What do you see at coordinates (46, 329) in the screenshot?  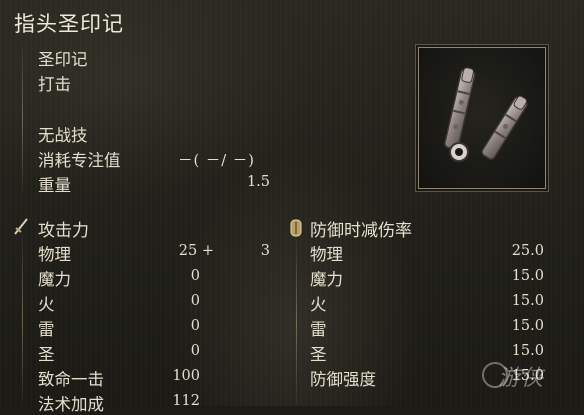 I see `attack-row-label: 雷` at bounding box center [46, 329].